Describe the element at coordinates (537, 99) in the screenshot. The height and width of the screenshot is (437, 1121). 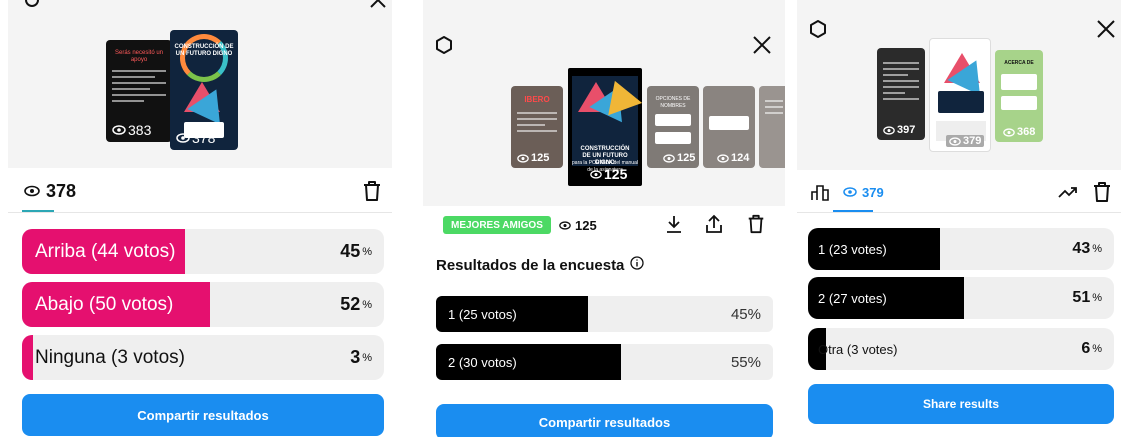
I see `story-title: IBERO` at that location.